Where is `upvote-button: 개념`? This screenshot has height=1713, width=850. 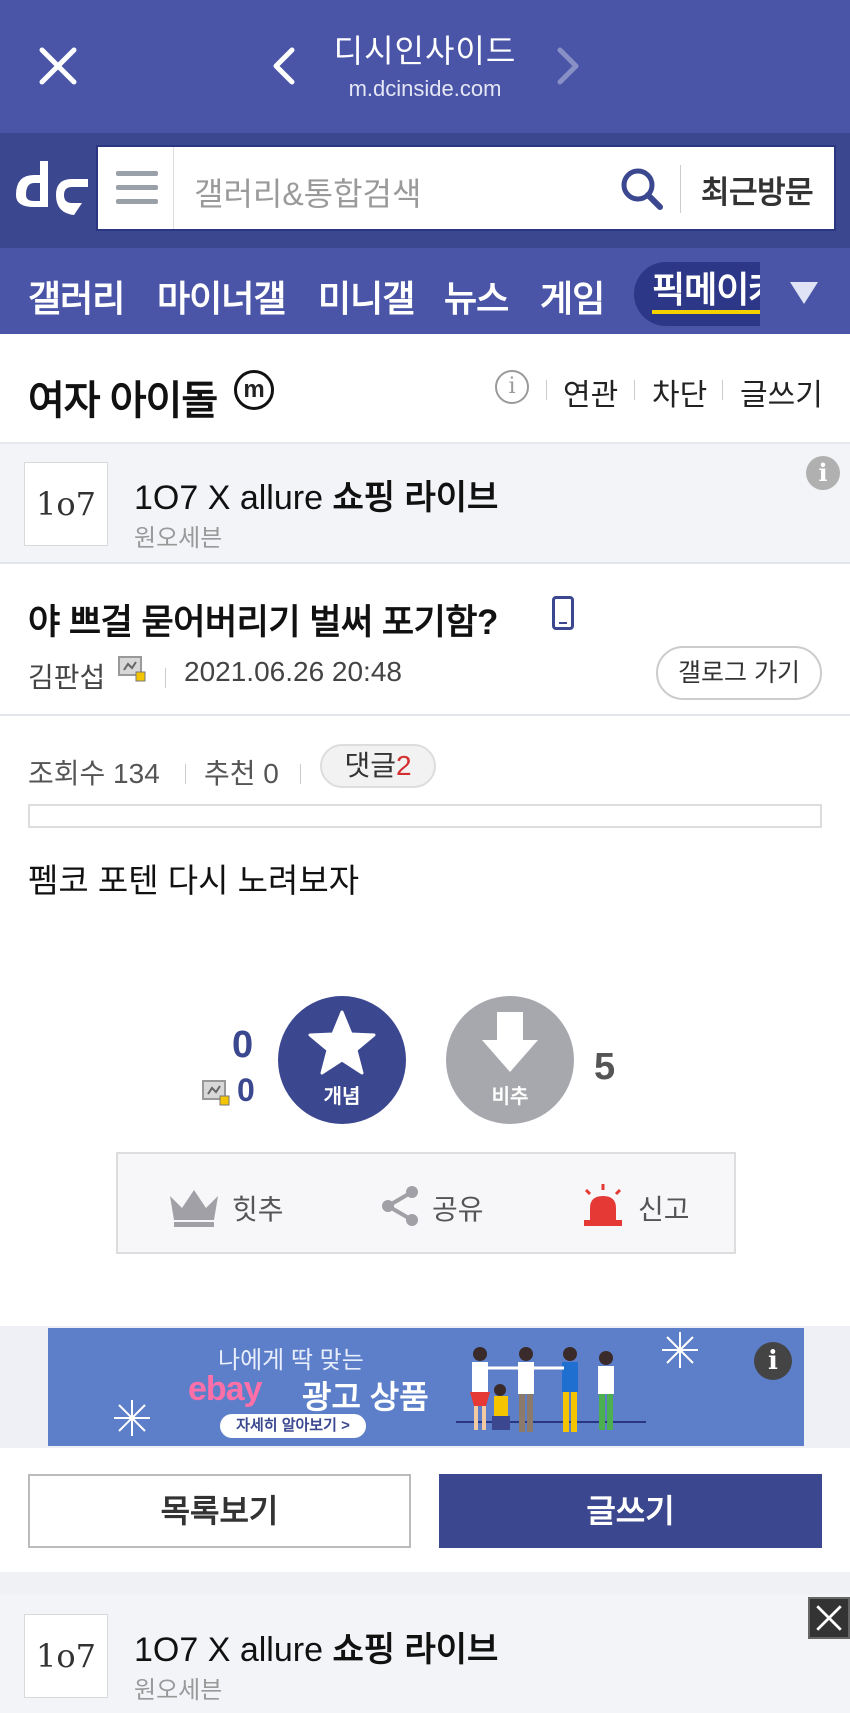 upvote-button: 개념 is located at coordinates (342, 1060).